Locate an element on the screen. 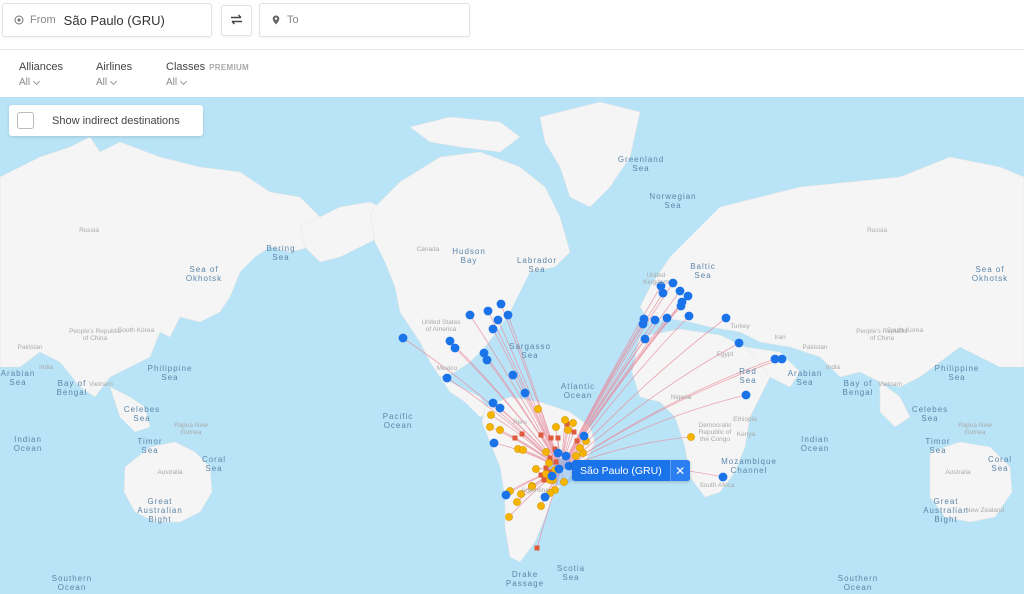  from-value: São Paulo (GRU) is located at coordinates (114, 20).